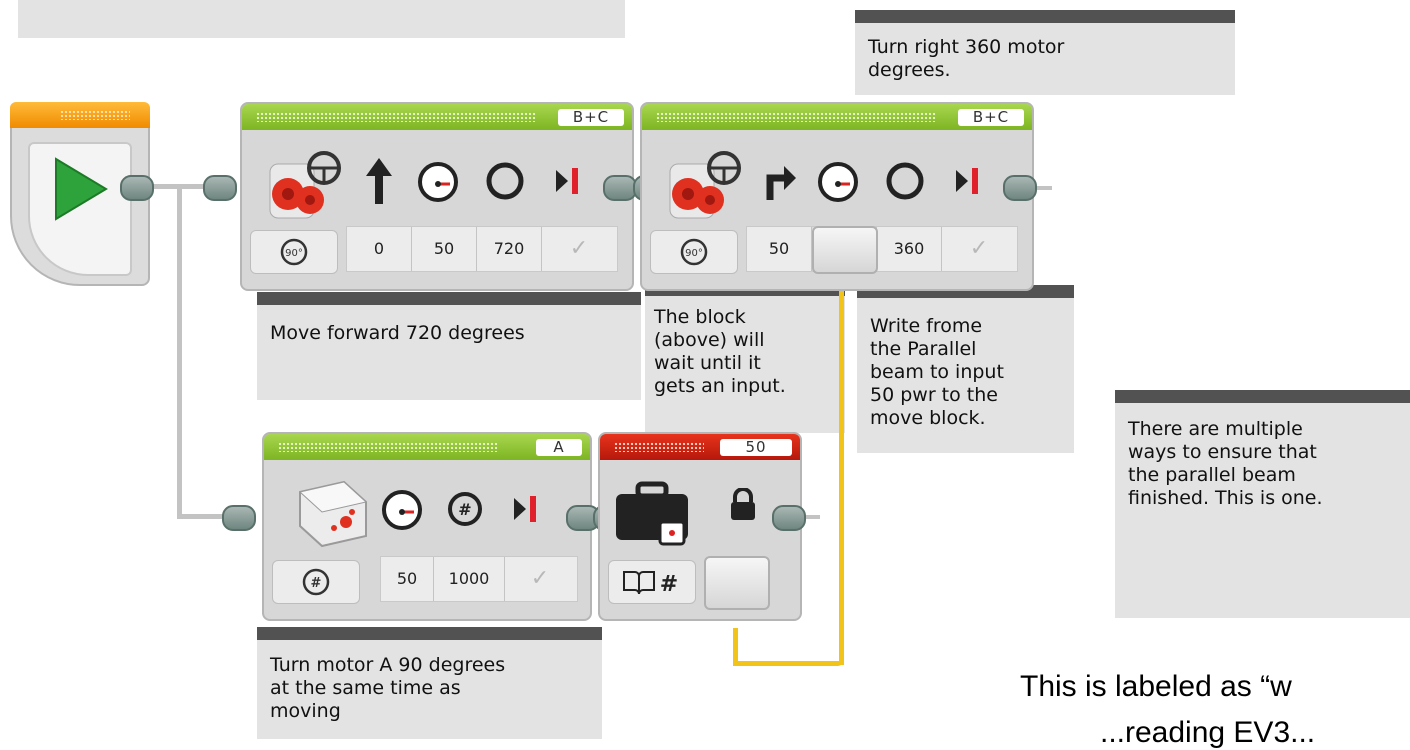  What do you see at coordinates (239, 518) in the screenshot?
I see `motor-a-input-connector` at bounding box center [239, 518].